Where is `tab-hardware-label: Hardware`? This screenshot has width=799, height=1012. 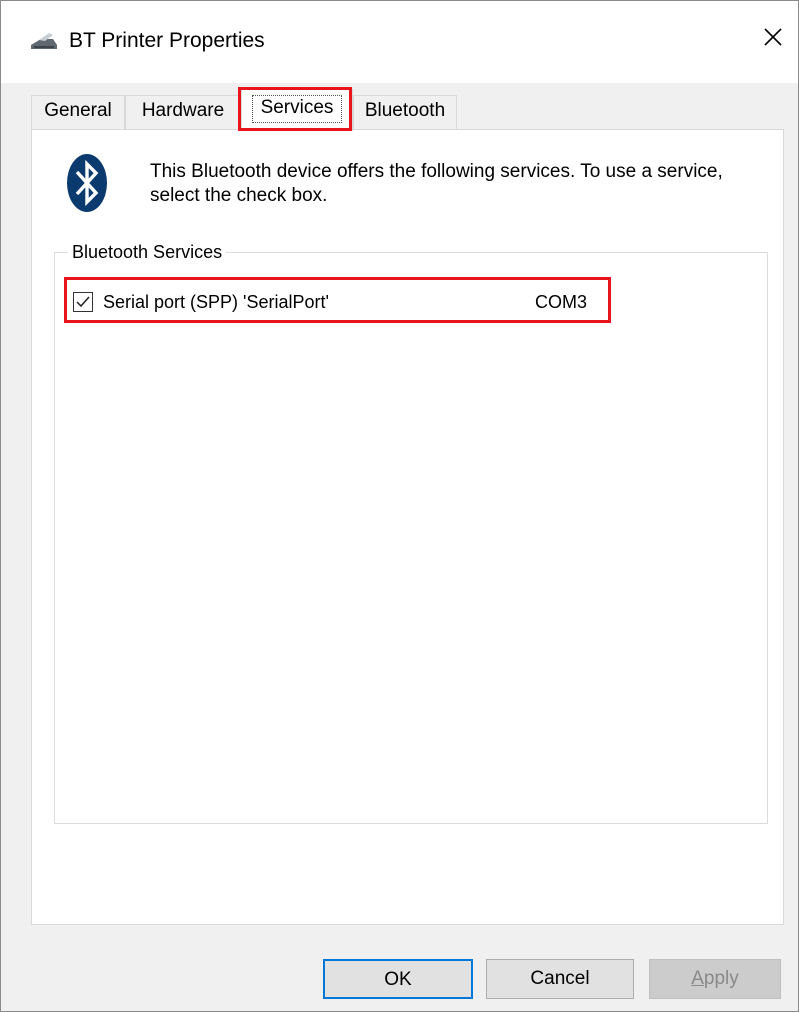 tab-hardware-label: Hardware is located at coordinates (183, 110).